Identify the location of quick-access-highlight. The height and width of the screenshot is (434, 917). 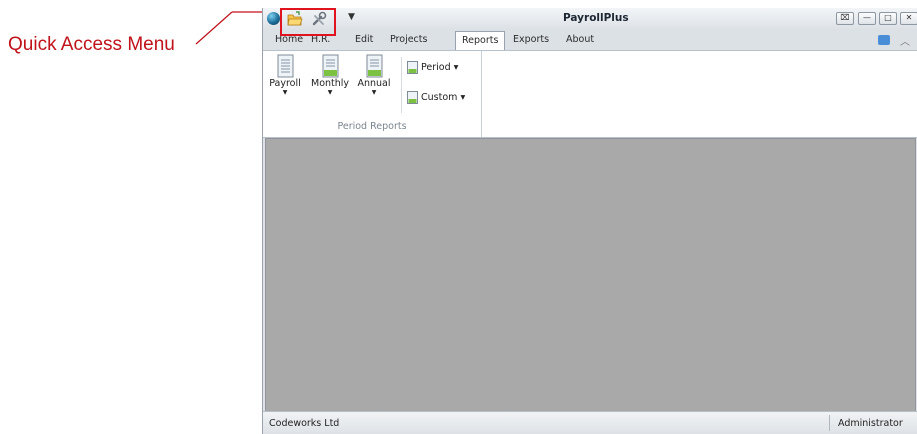
(308, 22).